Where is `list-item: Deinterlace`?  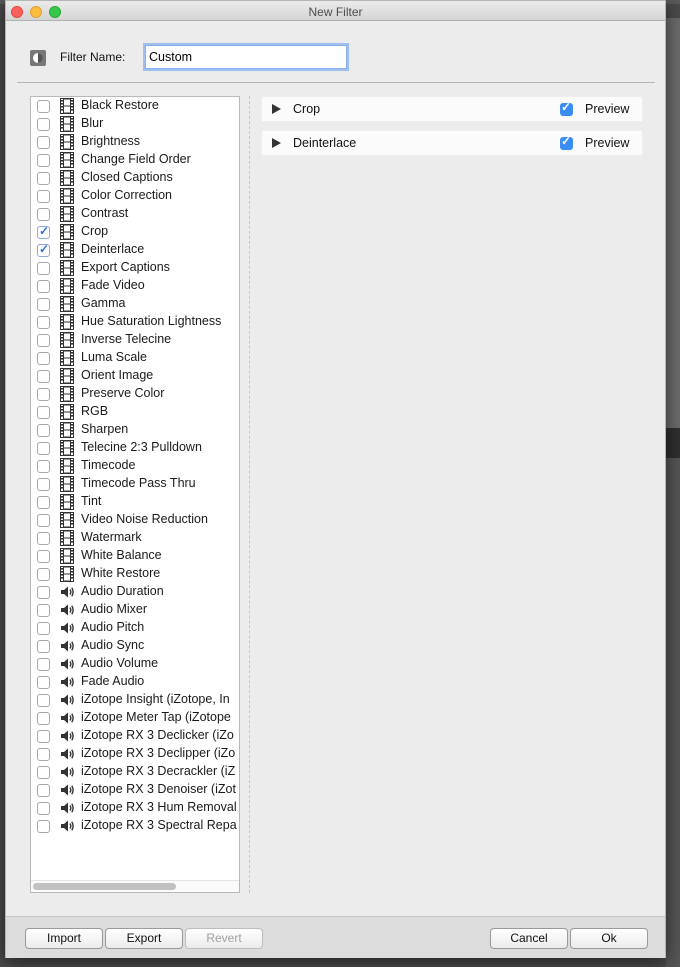 list-item: Deinterlace is located at coordinates (135, 250).